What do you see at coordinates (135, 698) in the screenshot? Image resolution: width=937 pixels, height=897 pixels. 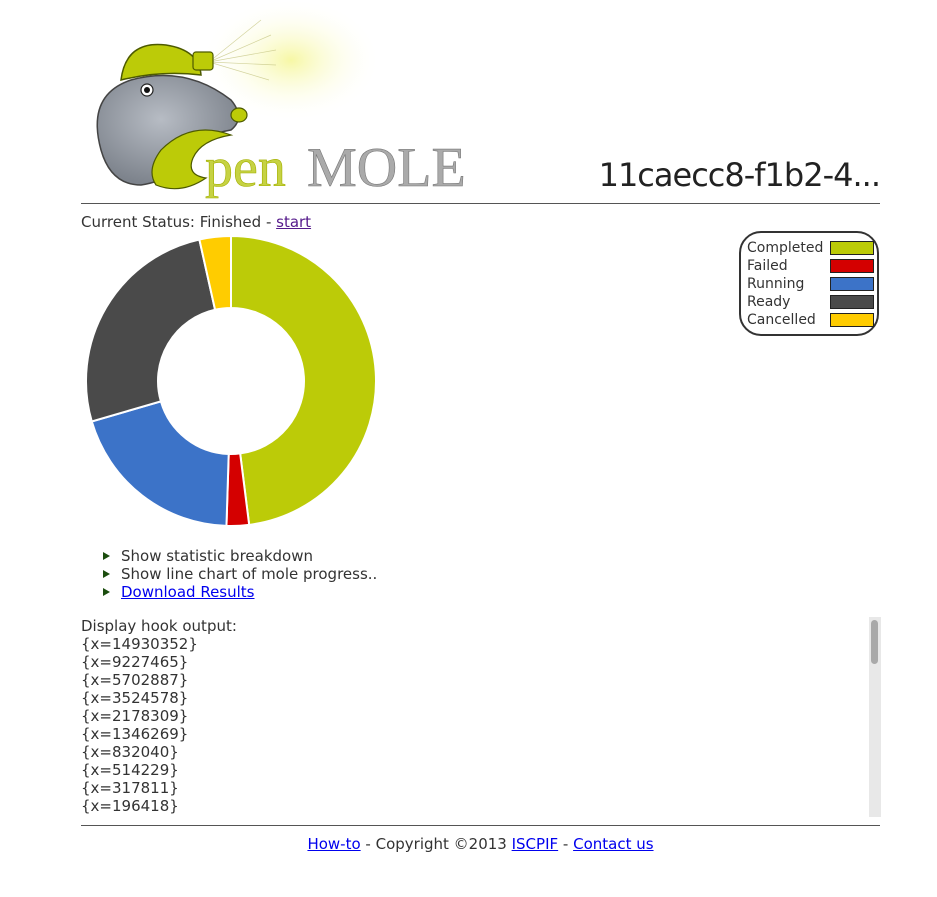 I see `hook-output-line: {x=3524578}` at bounding box center [135, 698].